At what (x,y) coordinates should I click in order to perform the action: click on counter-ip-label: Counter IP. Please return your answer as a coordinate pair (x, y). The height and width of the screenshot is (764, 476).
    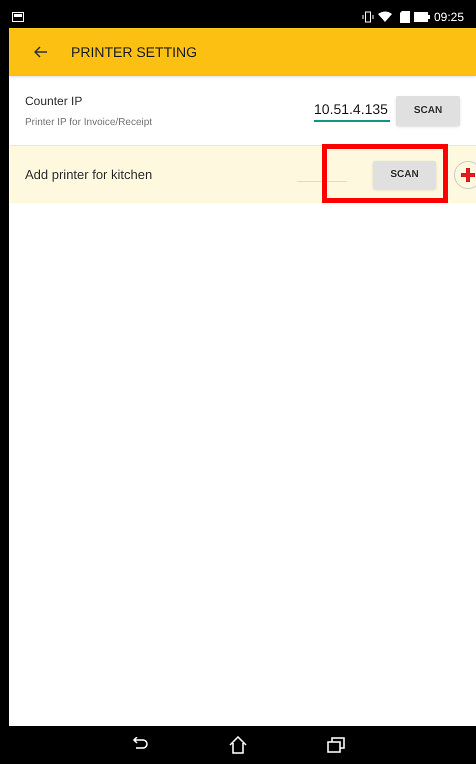
    Looking at the image, I should click on (54, 101).